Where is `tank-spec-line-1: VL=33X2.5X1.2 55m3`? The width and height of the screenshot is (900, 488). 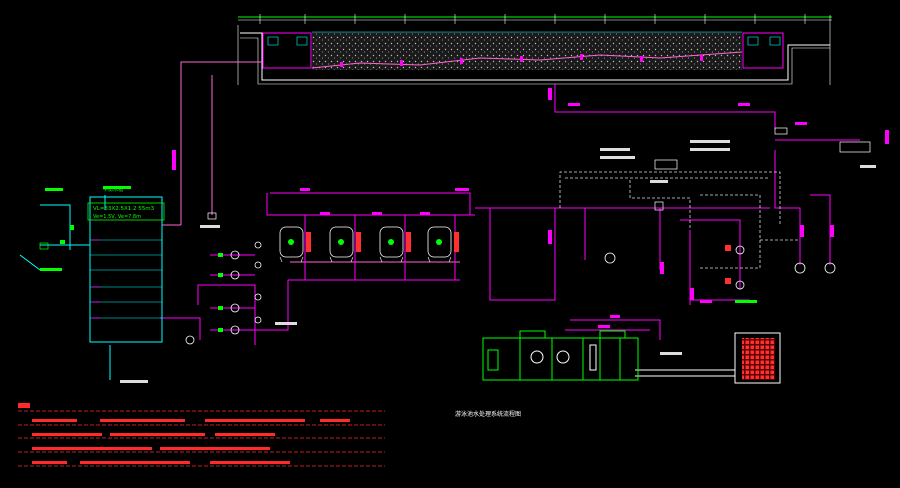 tank-spec-line-1: VL=33X2.5X1.2 55m3 is located at coordinates (124, 209).